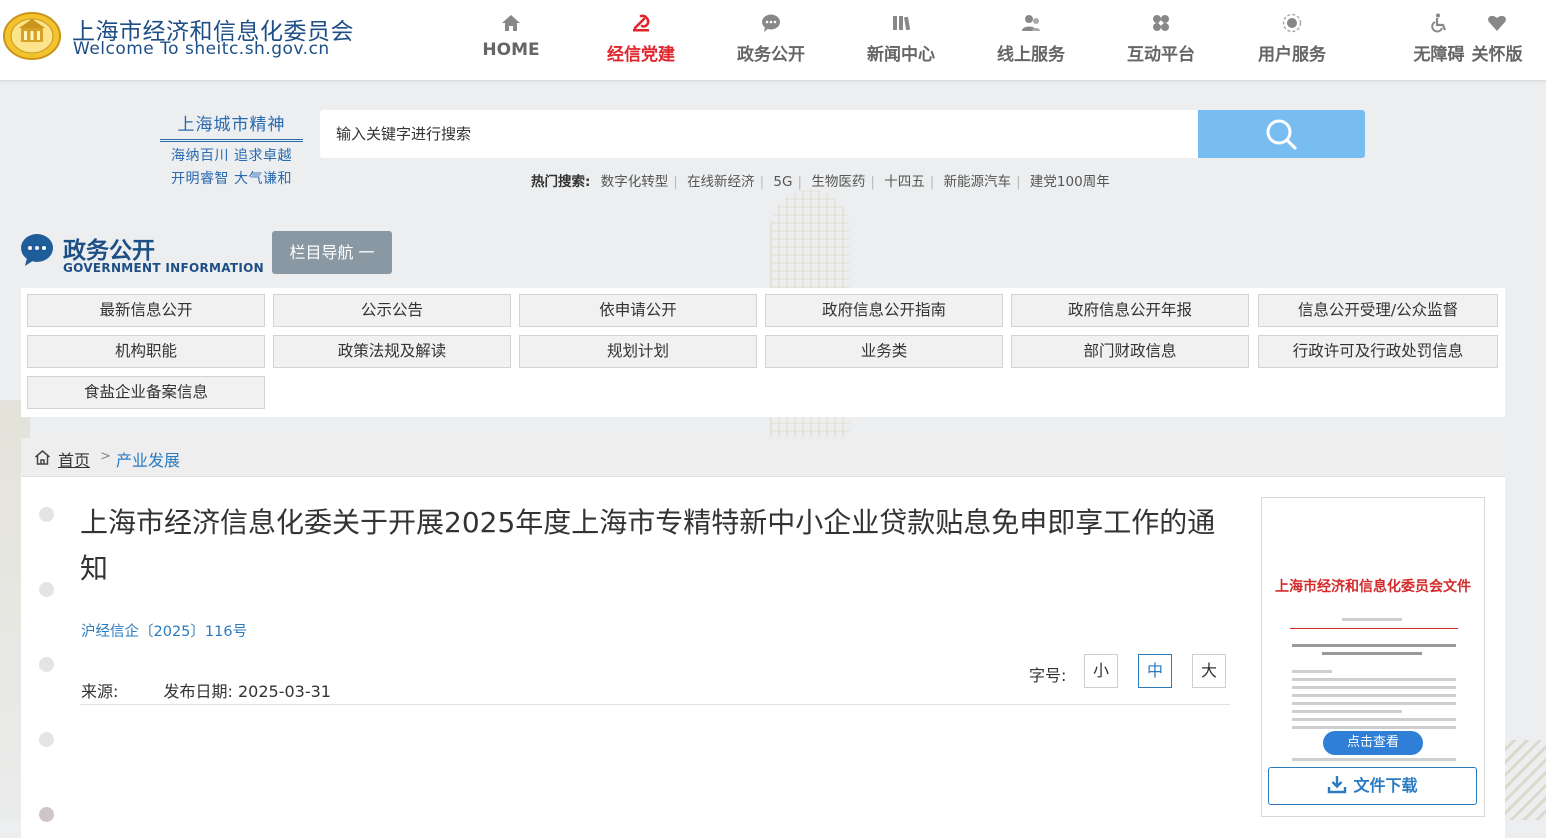 The width and height of the screenshot is (1546, 838). What do you see at coordinates (1497, 42) in the screenshot?
I see `nav-item-care-mode: 关怀版` at bounding box center [1497, 42].